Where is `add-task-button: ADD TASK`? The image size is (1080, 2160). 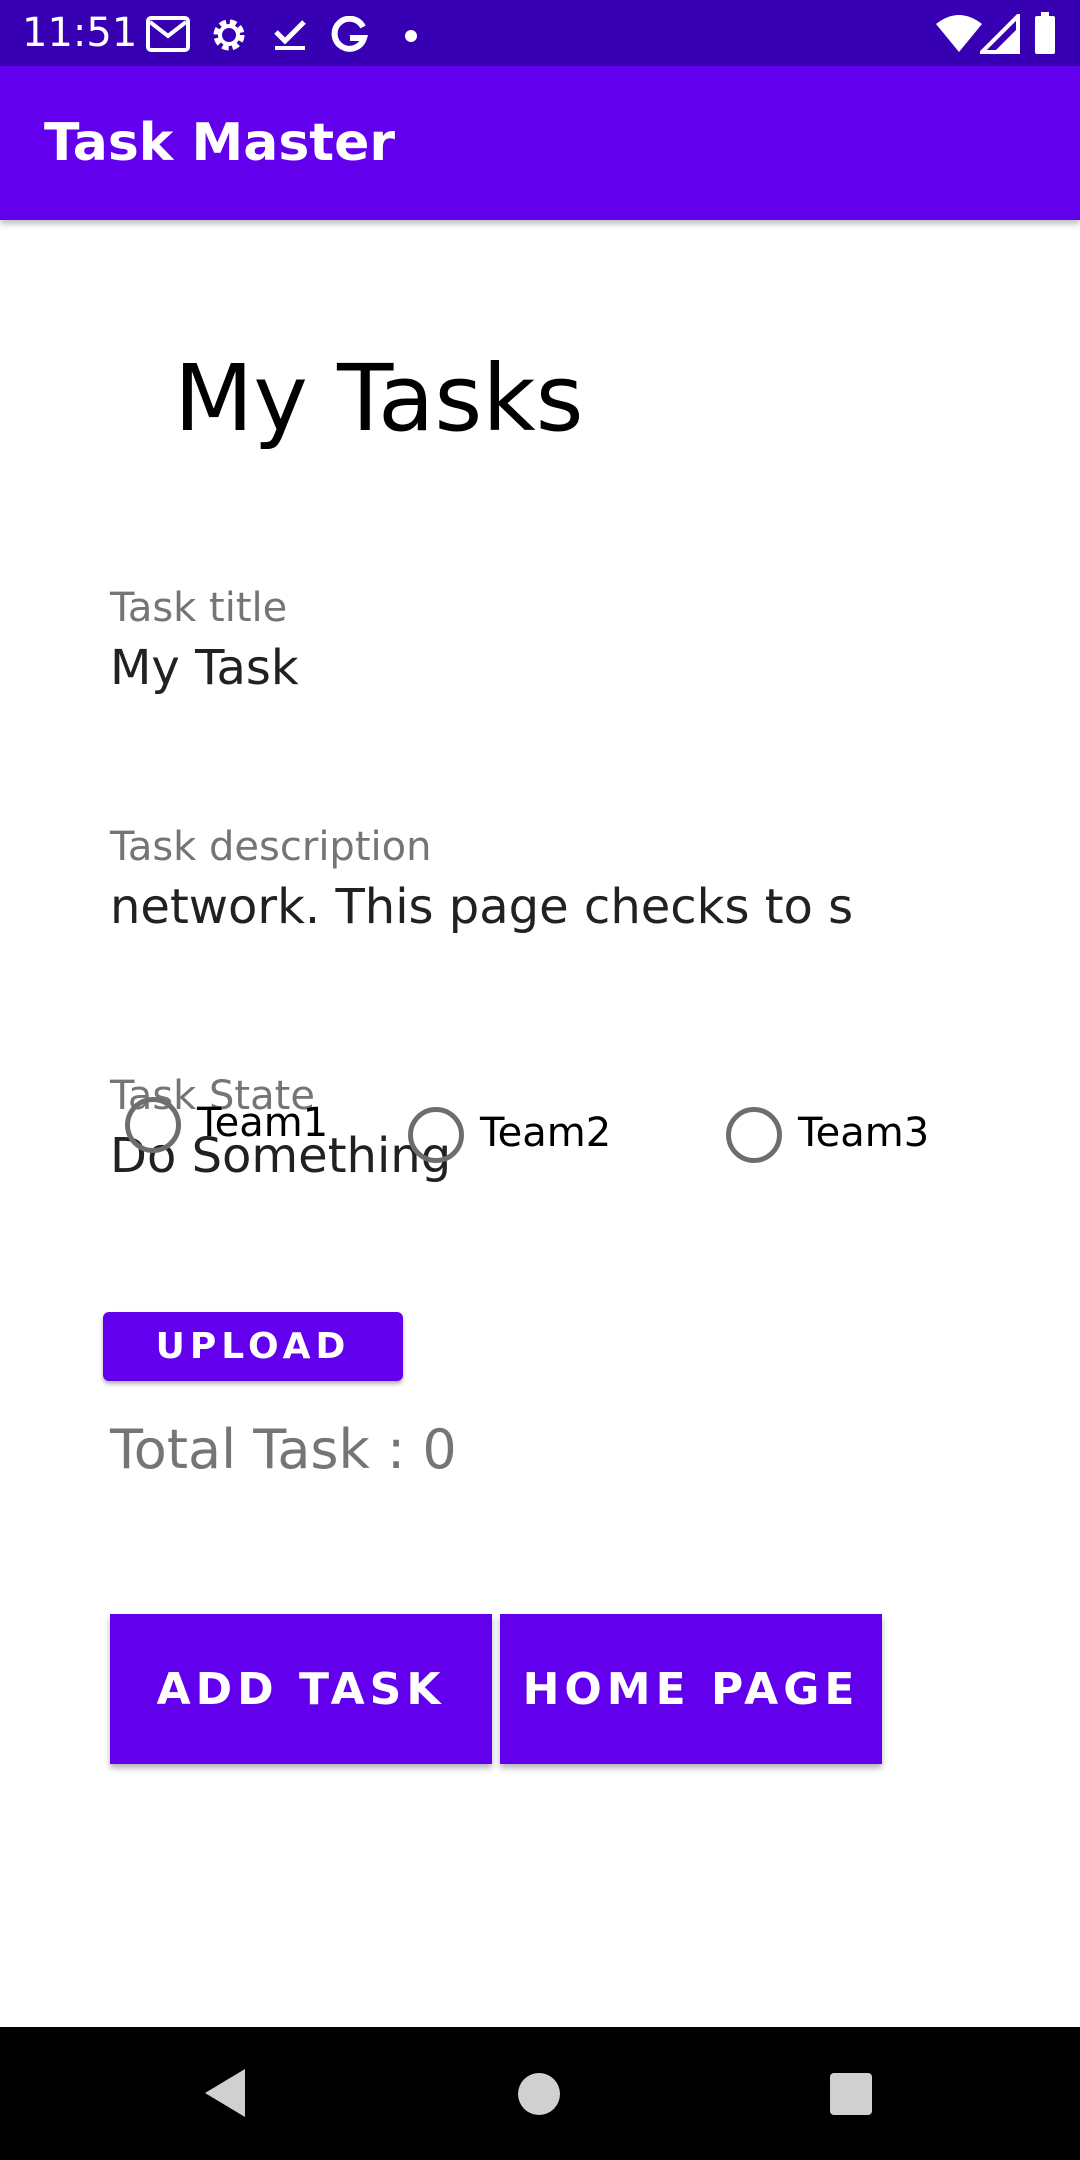 add-task-button: ADD TASK is located at coordinates (301, 1689).